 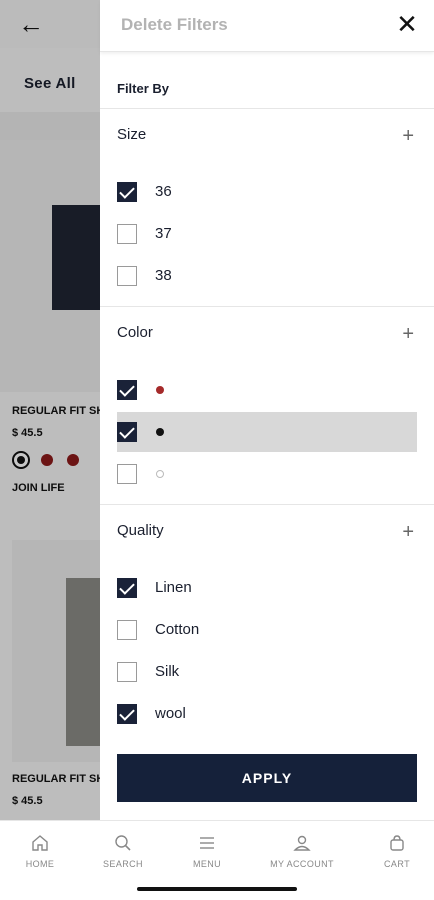 I want to click on cart-icon, so click(x=397, y=843).